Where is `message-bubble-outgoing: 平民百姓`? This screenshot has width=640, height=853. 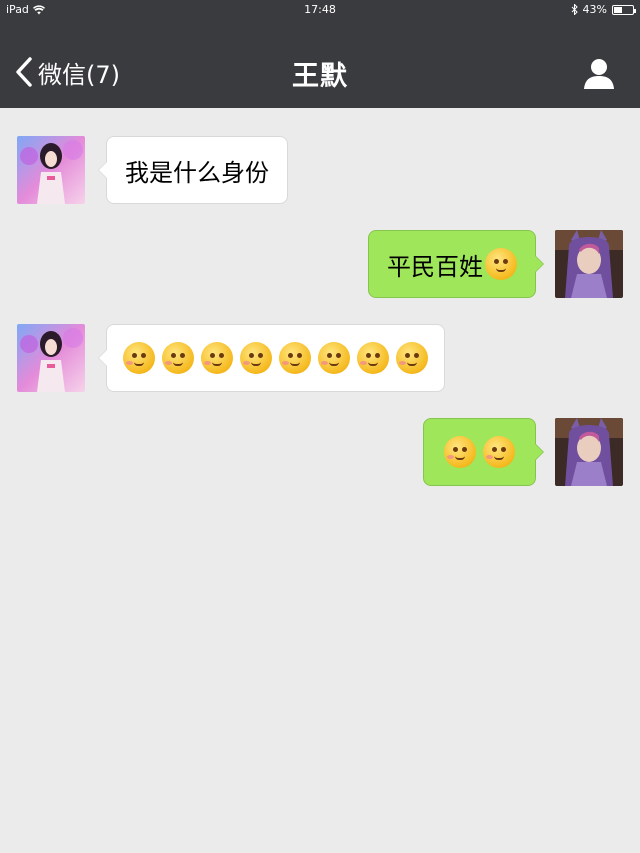 message-bubble-outgoing: 平民百姓 is located at coordinates (456, 264).